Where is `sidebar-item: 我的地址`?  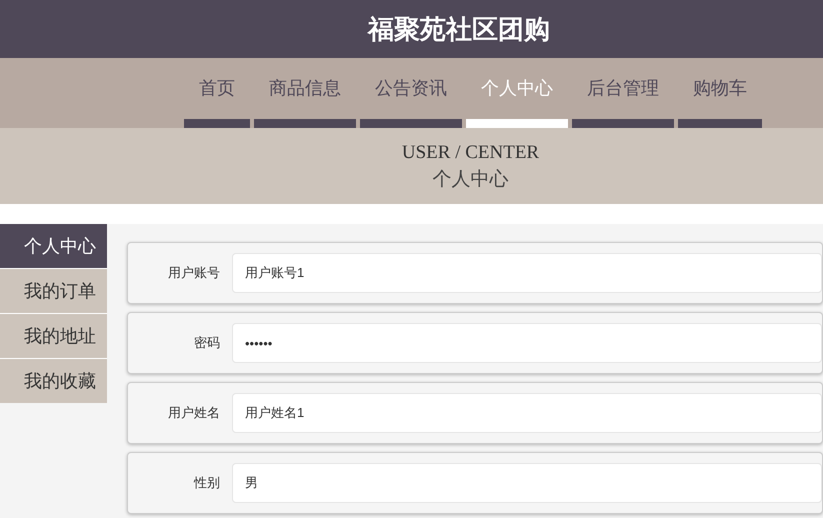 sidebar-item: 我的地址 is located at coordinates (53, 336).